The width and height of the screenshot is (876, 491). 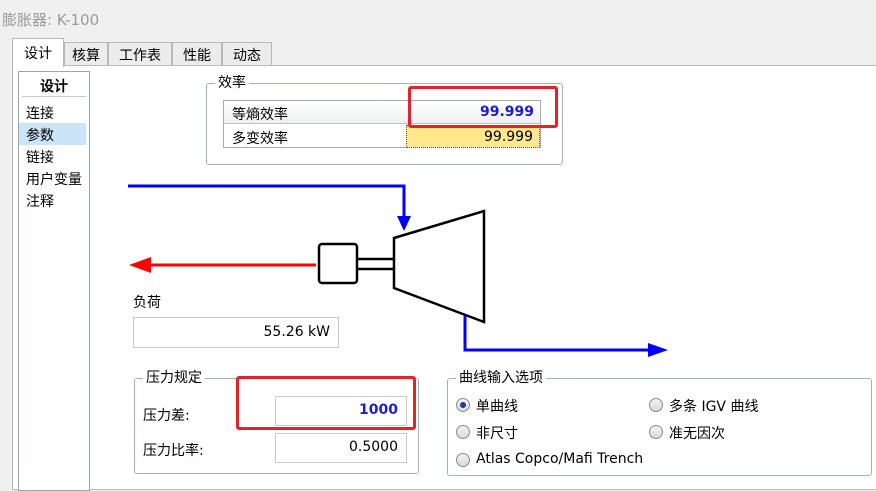 What do you see at coordinates (401, 266) in the screenshot?
I see `expander-turbine-icon` at bounding box center [401, 266].